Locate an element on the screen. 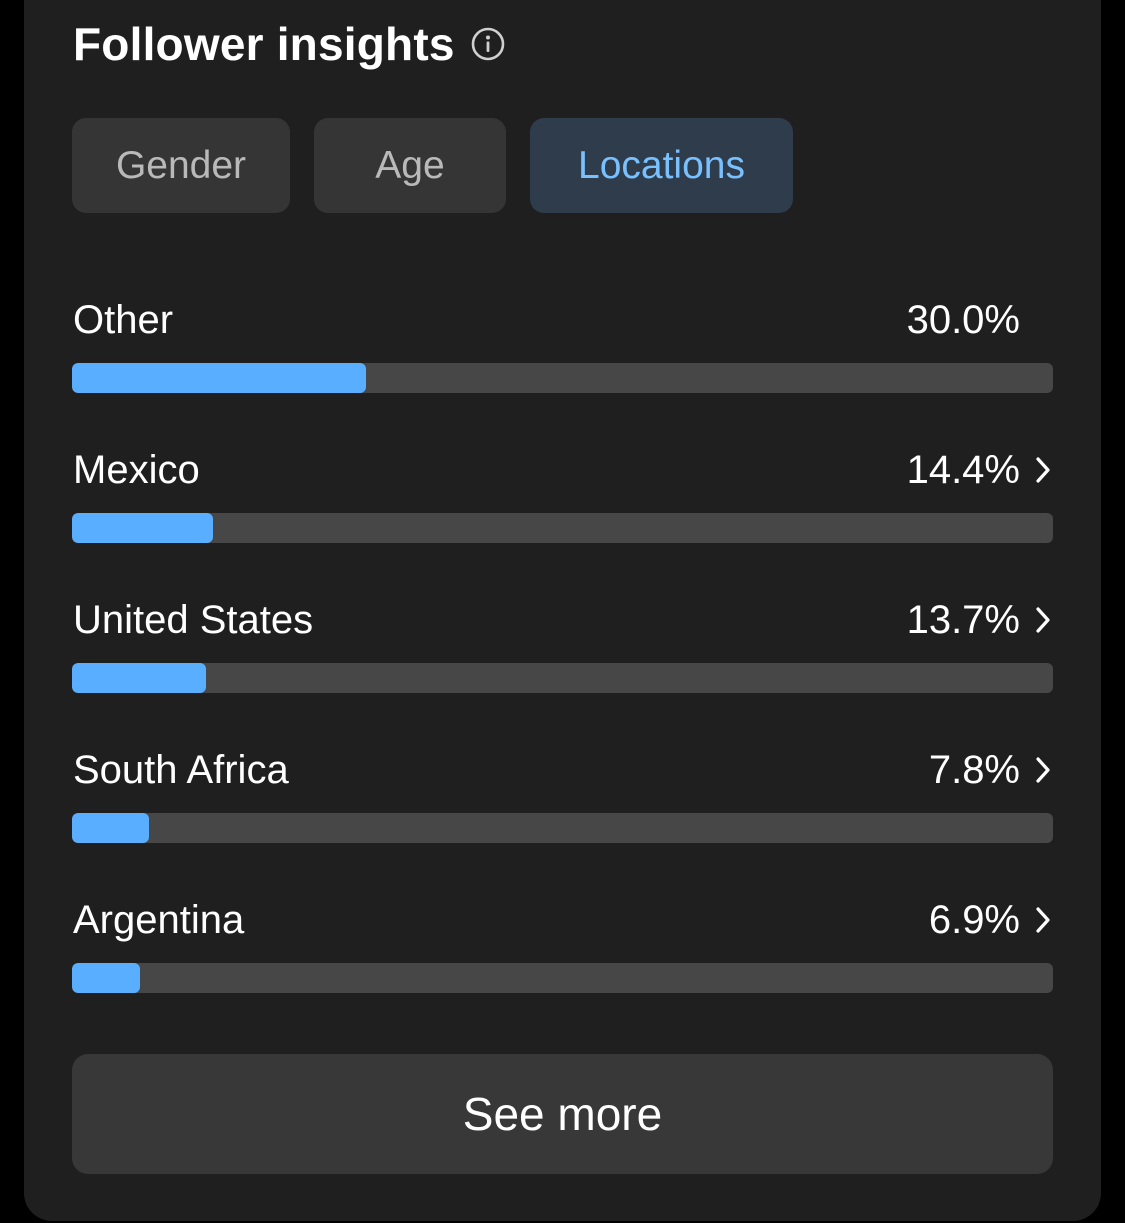 The image size is (1125, 1223). insight-tabs: Gender Age Locations is located at coordinates (444, 165).